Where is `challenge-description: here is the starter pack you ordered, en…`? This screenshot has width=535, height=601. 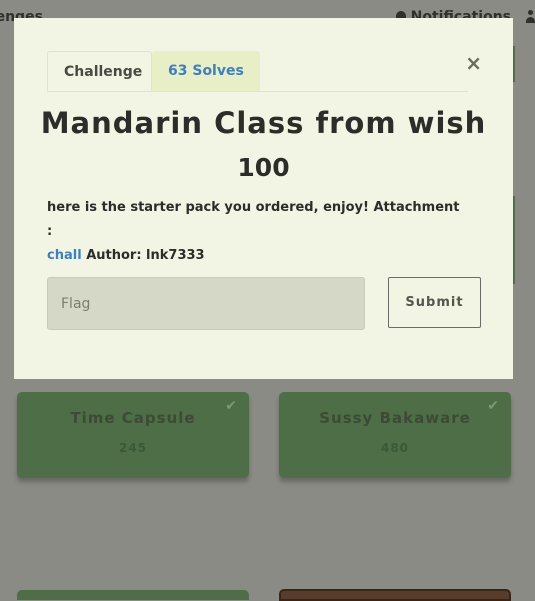
challenge-description: here is the starter pack you ordered, en… is located at coordinates (257, 232).